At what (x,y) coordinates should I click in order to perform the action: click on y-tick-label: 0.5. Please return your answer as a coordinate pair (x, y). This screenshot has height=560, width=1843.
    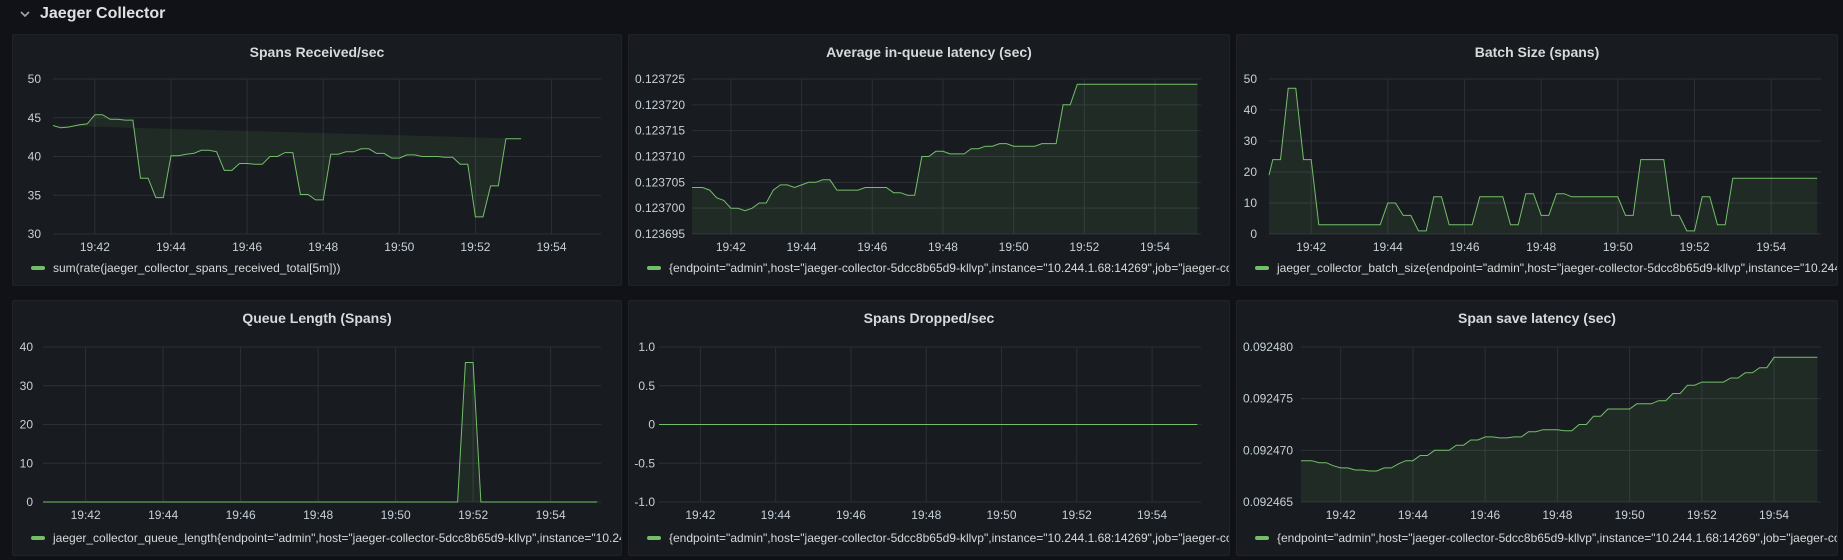
    Looking at the image, I should click on (646, 386).